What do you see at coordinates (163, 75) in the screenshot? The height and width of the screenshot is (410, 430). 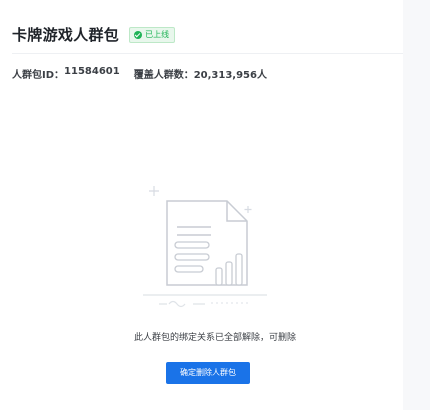 I see `coverage-count-label: 覆盖人群数：` at bounding box center [163, 75].